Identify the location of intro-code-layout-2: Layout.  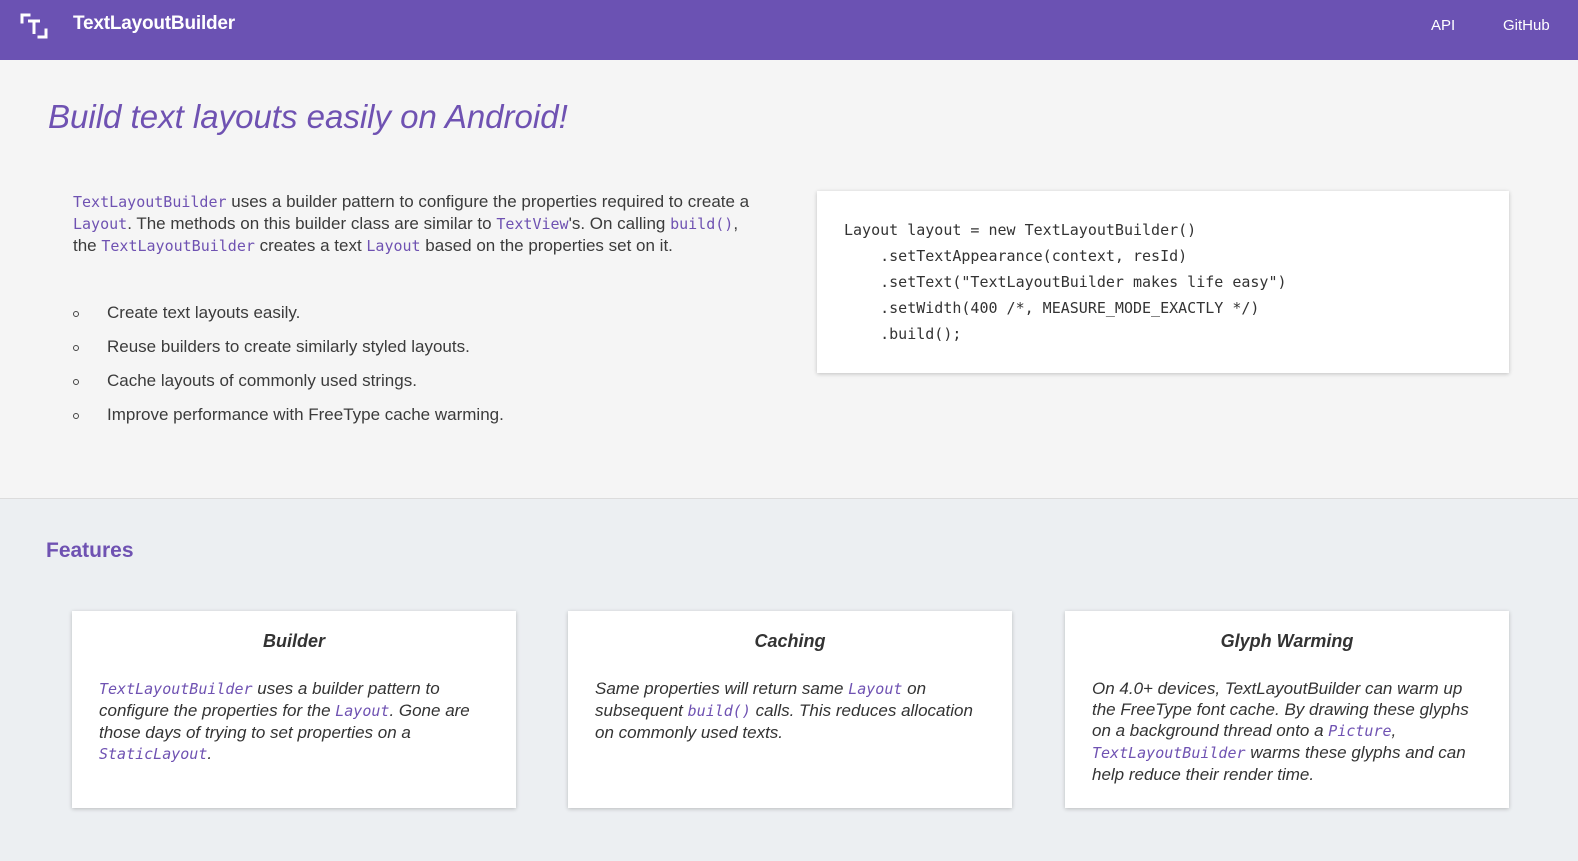
(393, 246).